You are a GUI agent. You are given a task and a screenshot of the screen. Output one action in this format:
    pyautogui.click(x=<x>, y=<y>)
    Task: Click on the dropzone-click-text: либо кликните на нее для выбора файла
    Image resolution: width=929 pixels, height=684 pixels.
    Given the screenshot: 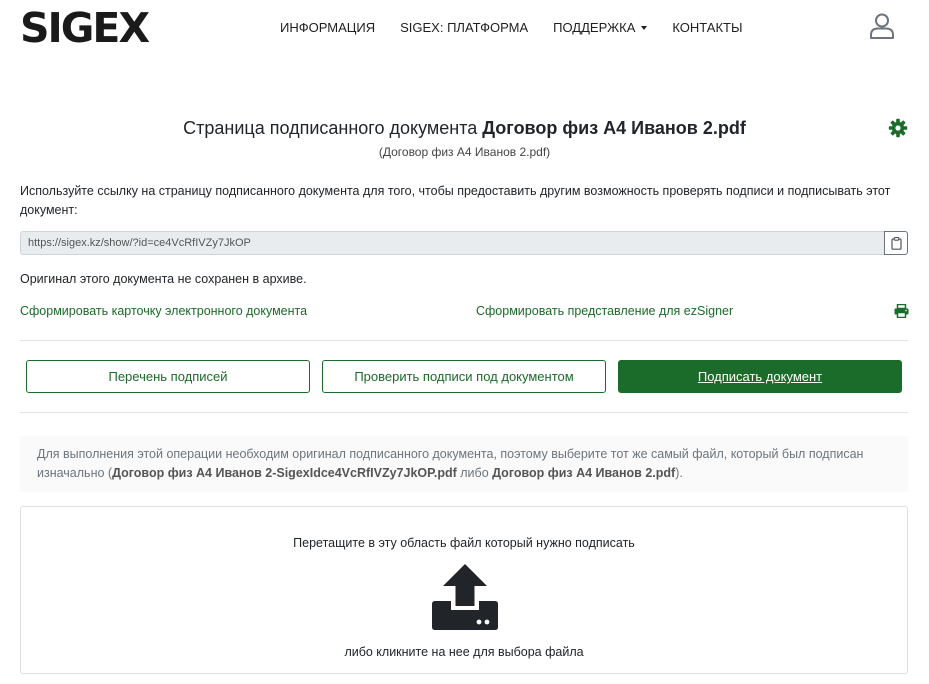 What is the action you would take?
    pyautogui.click(x=464, y=652)
    